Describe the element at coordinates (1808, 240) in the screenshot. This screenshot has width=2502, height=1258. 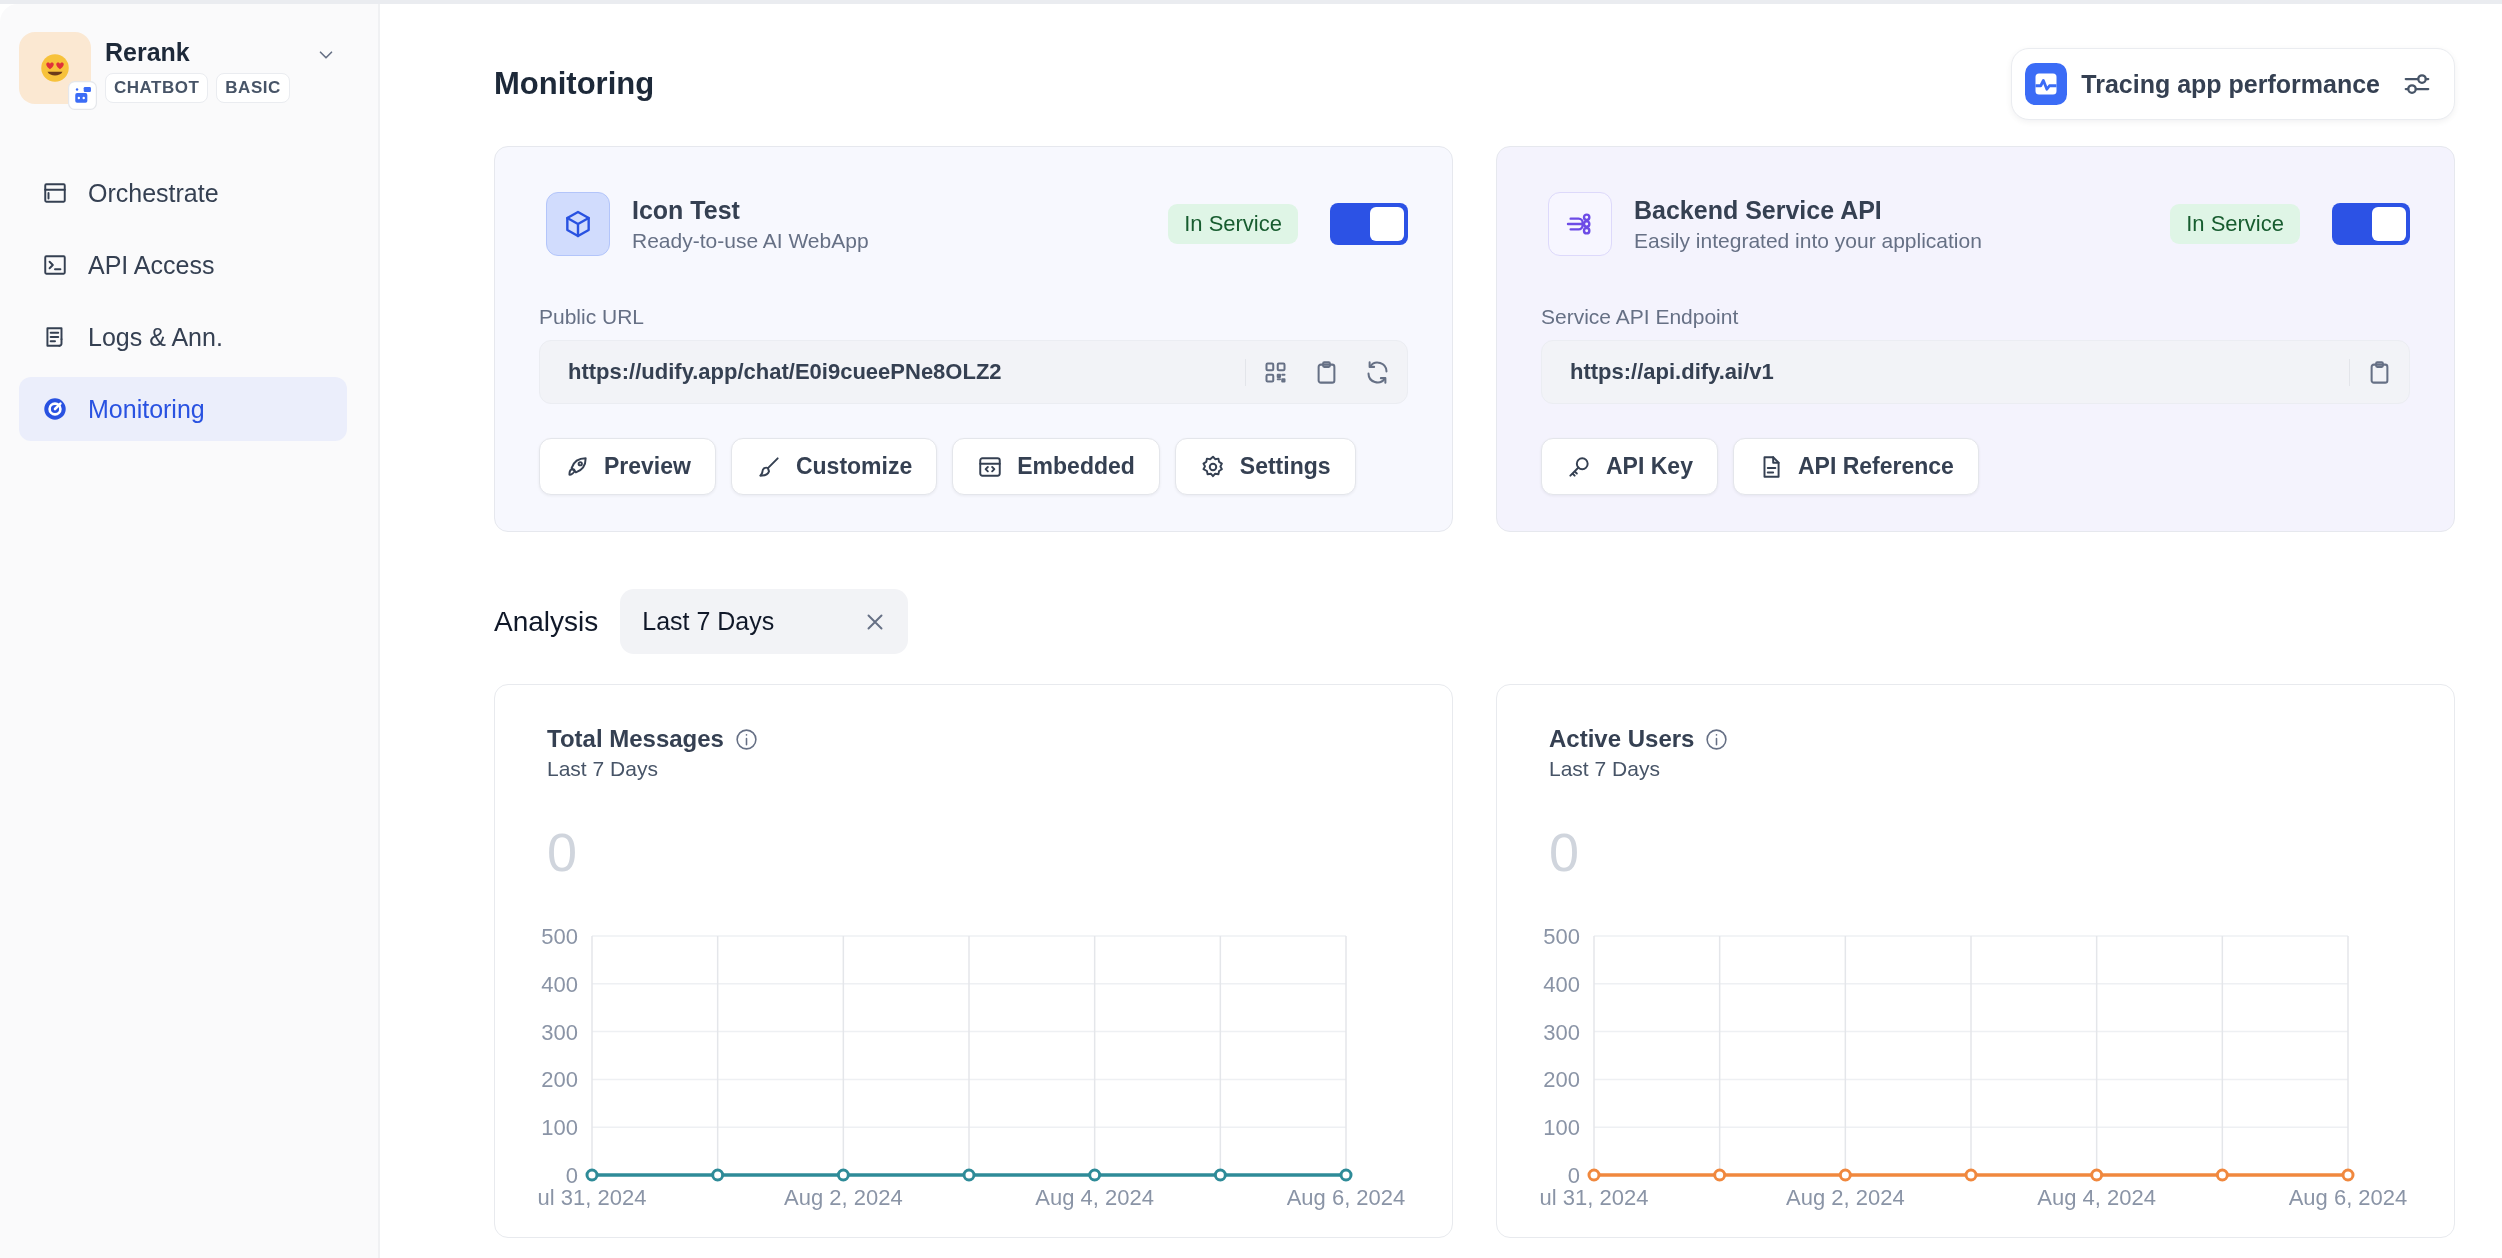
I see `card-subtitle: Easily integrated into your application` at that location.